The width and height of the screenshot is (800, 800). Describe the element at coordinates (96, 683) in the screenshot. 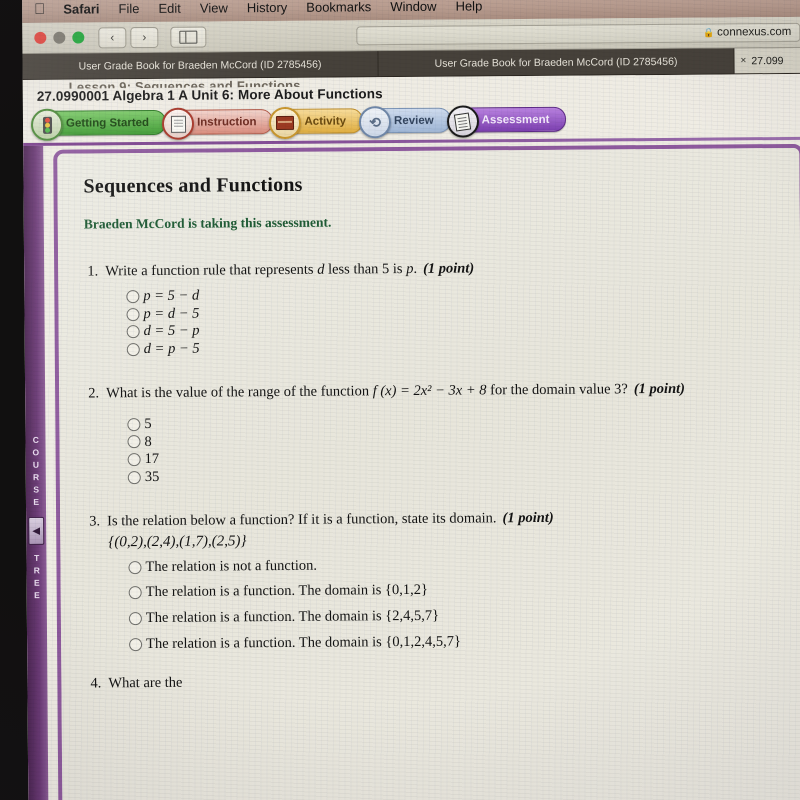

I see `question-4-number: 4.` at that location.